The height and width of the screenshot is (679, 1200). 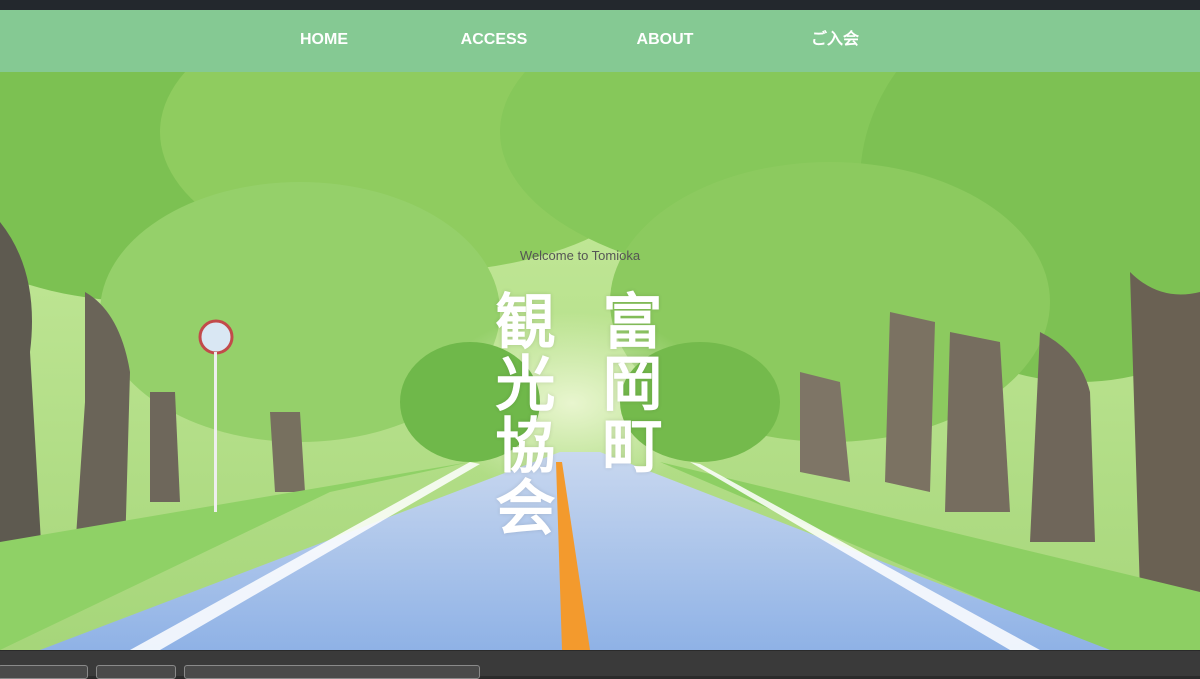 I want to click on welcome-text: Welcome to Tomioka, so click(x=580, y=255).